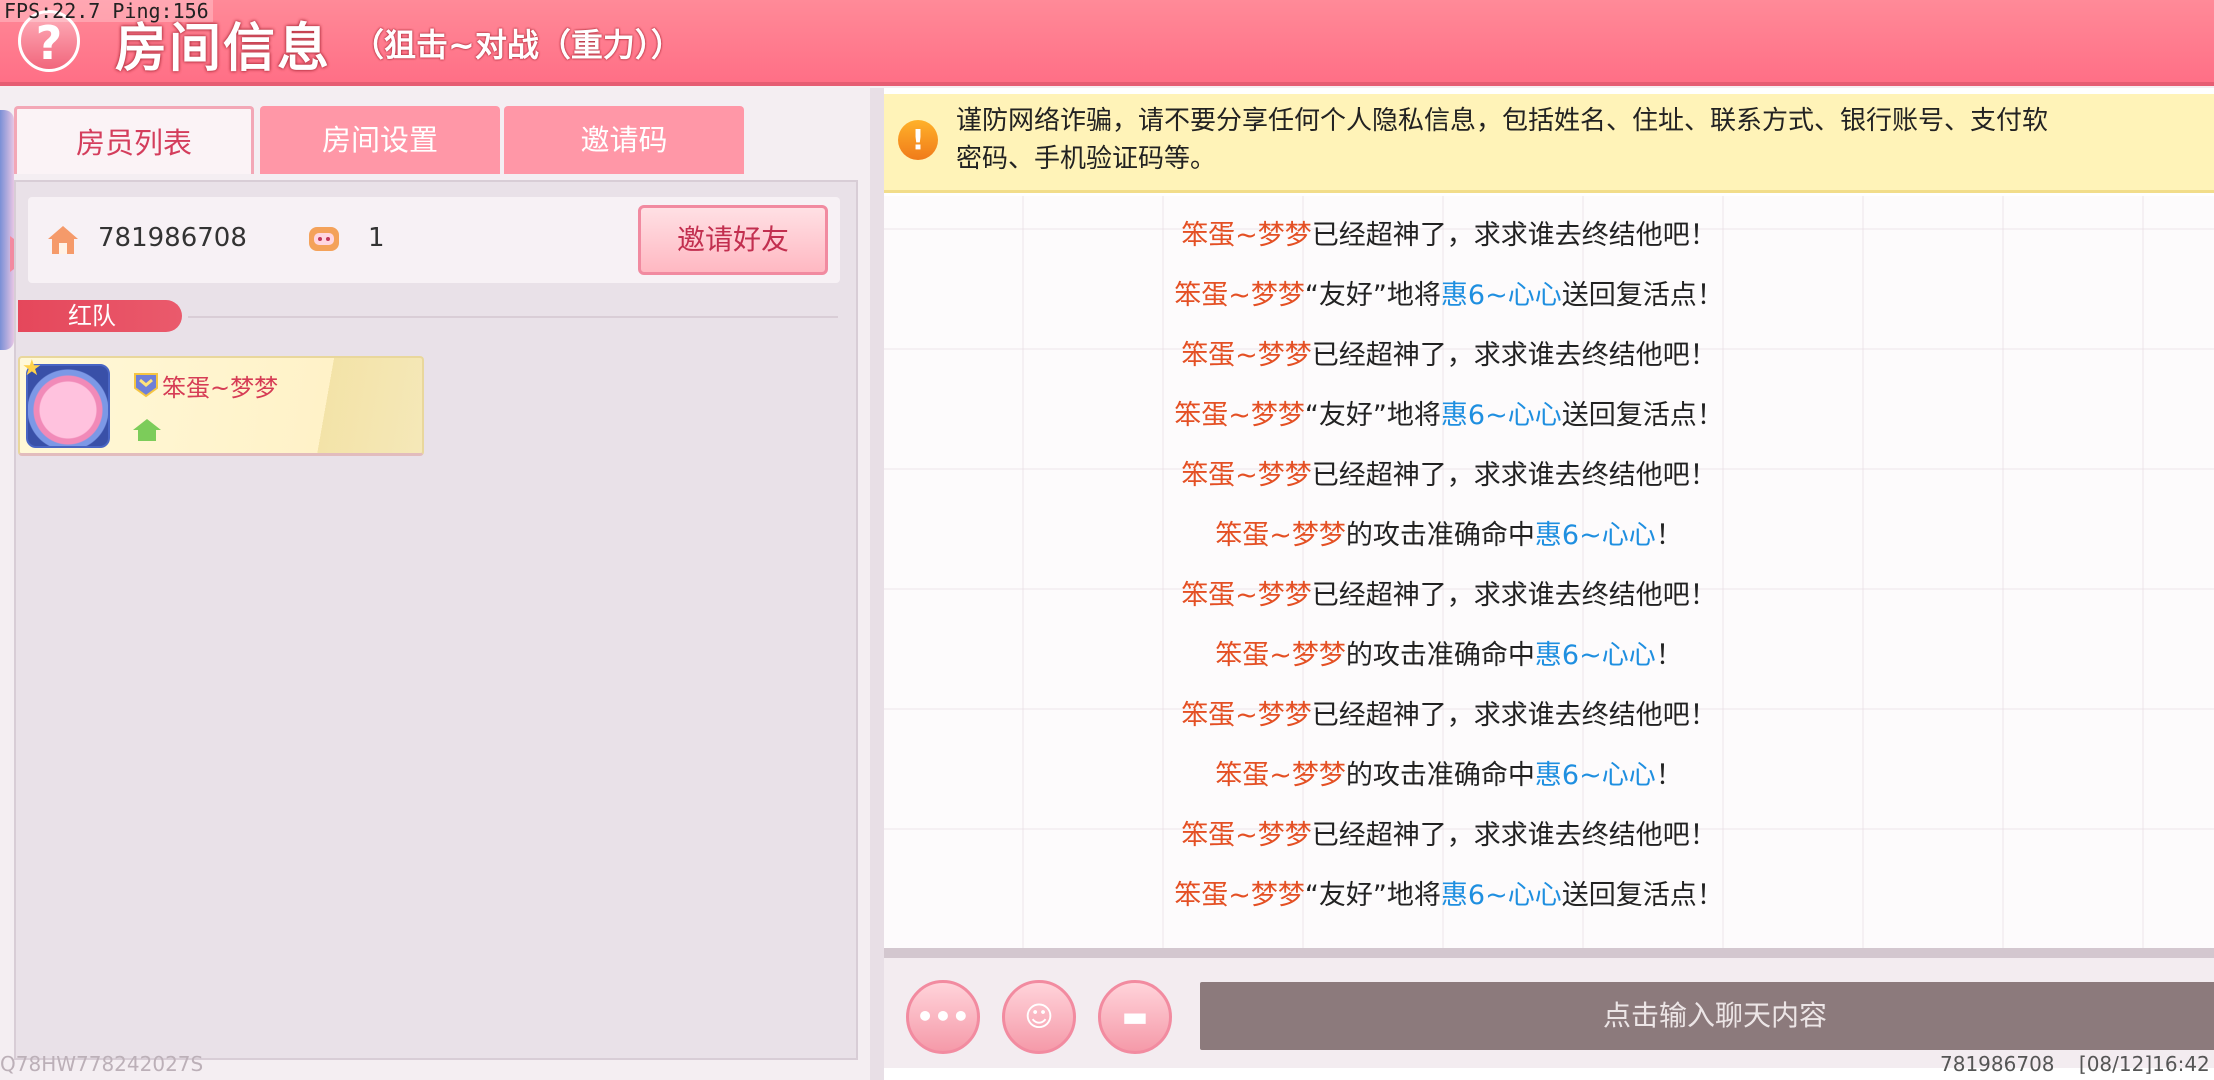 This screenshot has width=2214, height=1080. I want to click on member-name: 笨蛋~梦梦, so click(220, 388).